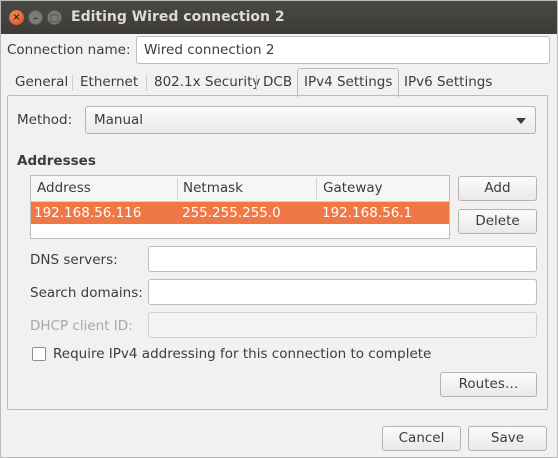 This screenshot has height=458, width=558. I want to click on close-window-button: ×, so click(16, 17).